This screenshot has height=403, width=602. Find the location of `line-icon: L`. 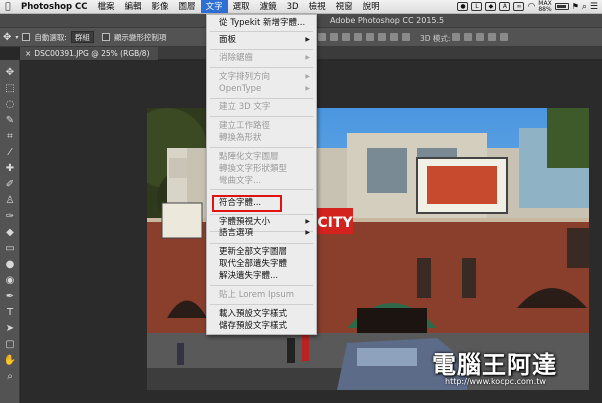

line-icon: L is located at coordinates (477, 6).